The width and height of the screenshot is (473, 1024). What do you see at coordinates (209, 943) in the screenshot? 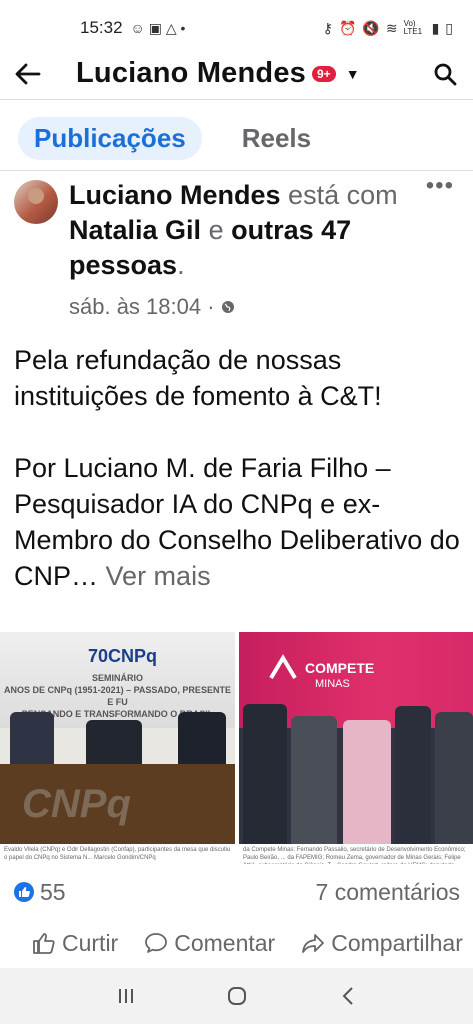
I see `comment-button: Comentar` at bounding box center [209, 943].